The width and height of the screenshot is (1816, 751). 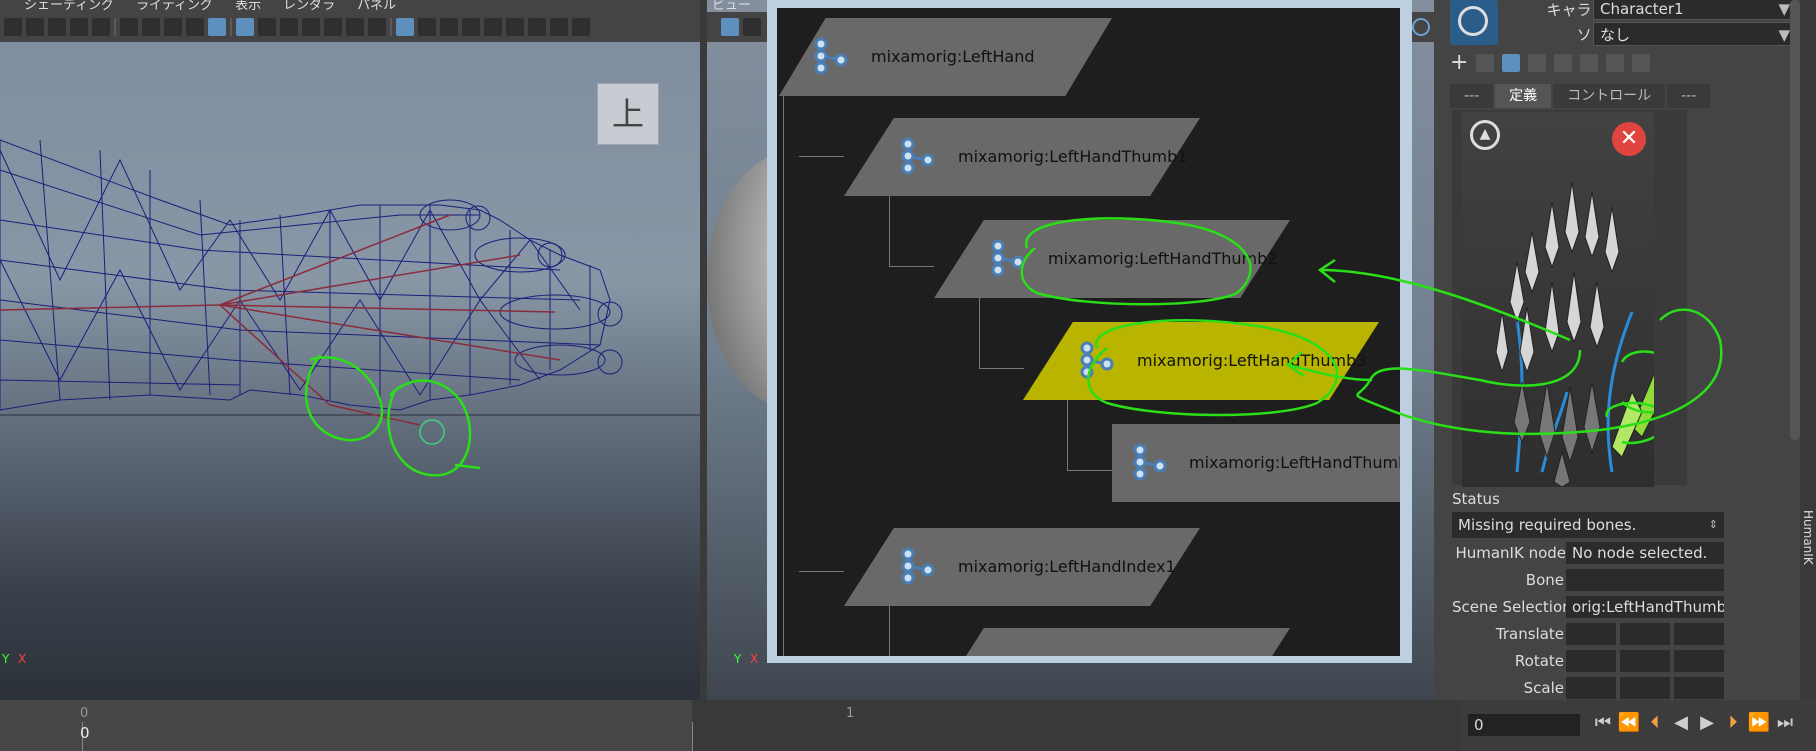 I want to click on scene-selection-field: orig:LeftHandThumb3, so click(x=1645, y=607).